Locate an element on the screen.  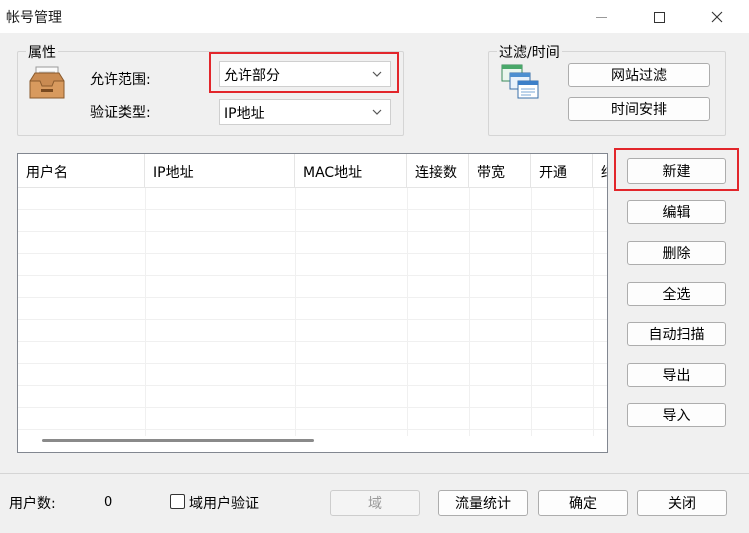
window-title: 帐号管理 is located at coordinates (34, 18).